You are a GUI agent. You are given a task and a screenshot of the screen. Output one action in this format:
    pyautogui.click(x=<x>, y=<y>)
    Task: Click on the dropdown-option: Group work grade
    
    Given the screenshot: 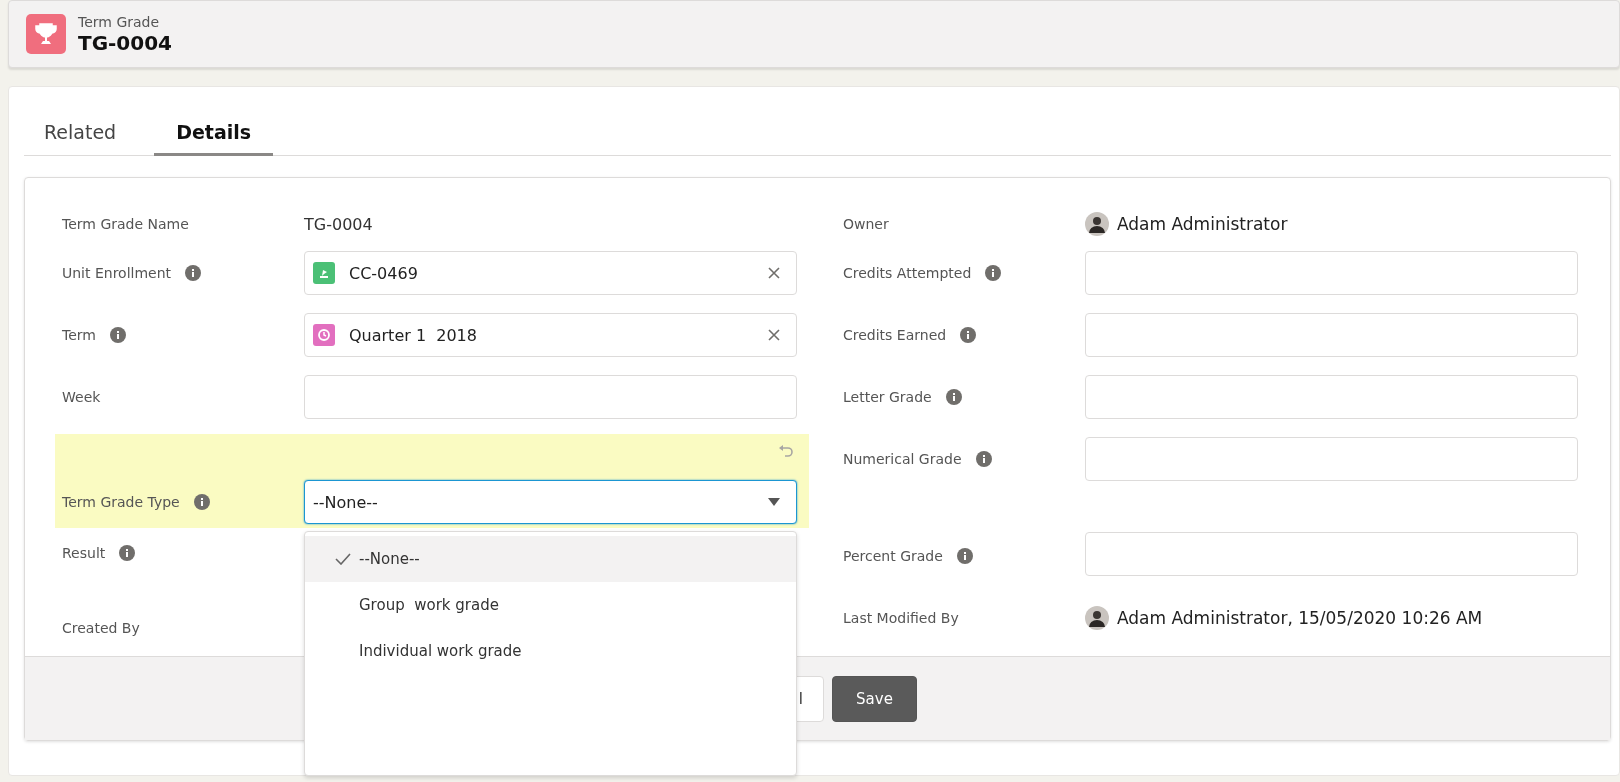 What is the action you would take?
    pyautogui.click(x=550, y=605)
    